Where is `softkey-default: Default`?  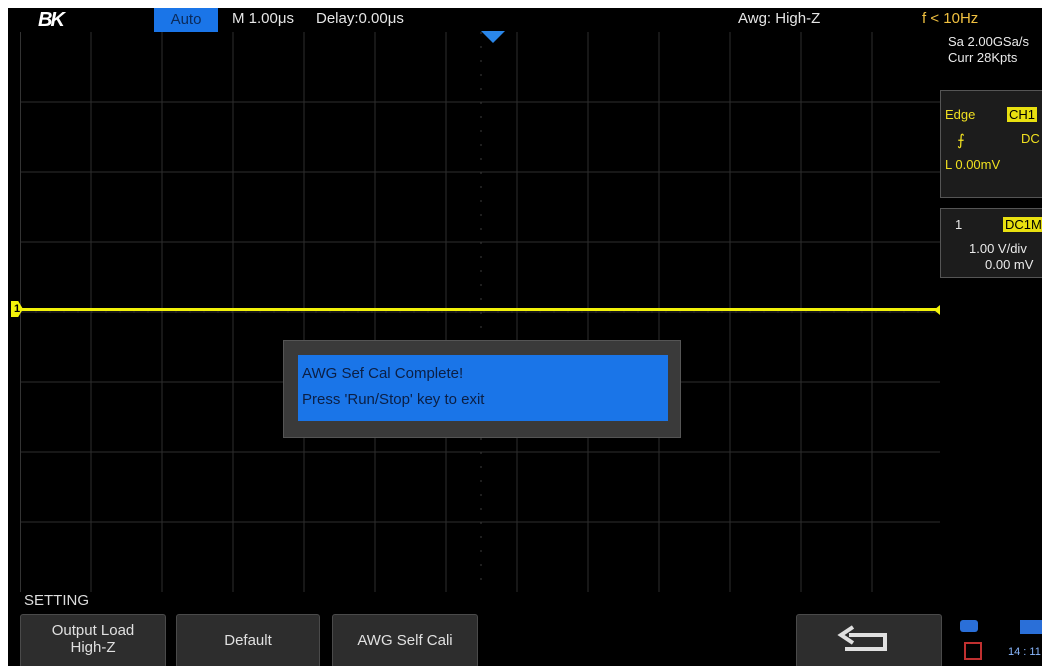 softkey-default: Default is located at coordinates (248, 640).